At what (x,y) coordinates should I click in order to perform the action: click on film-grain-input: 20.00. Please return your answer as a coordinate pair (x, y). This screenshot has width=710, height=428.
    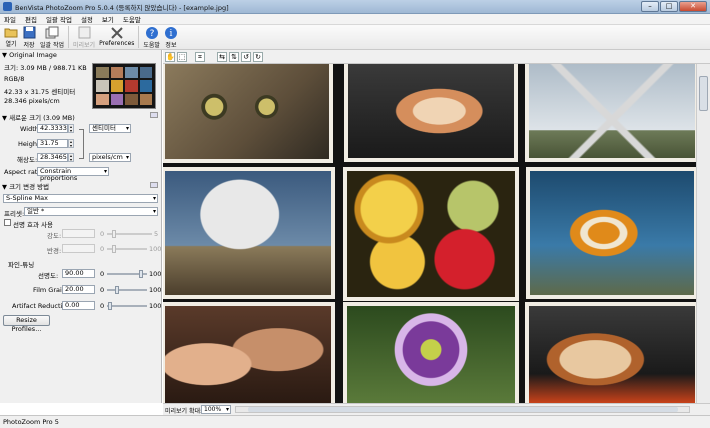
    Looking at the image, I should click on (78, 289).